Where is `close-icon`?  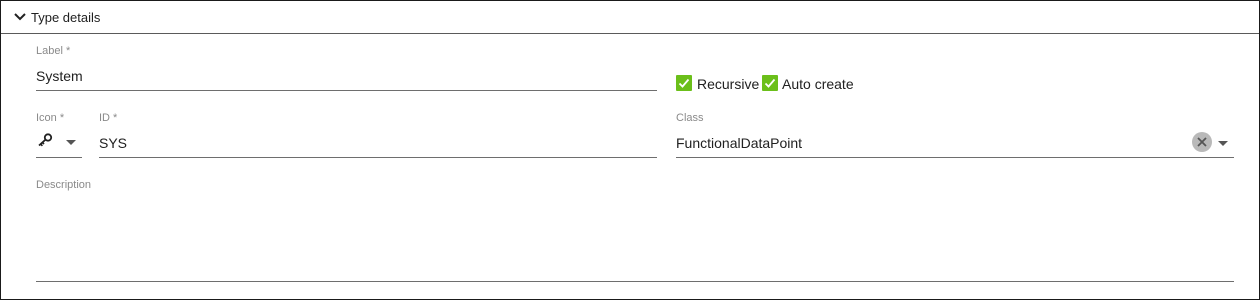 close-icon is located at coordinates (1202, 142).